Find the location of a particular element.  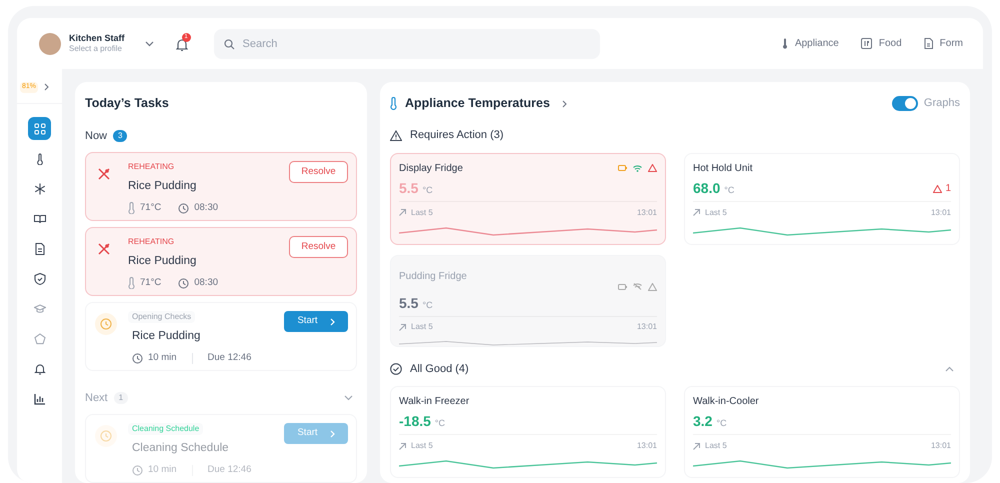

utensils-icon is located at coordinates (866, 44).